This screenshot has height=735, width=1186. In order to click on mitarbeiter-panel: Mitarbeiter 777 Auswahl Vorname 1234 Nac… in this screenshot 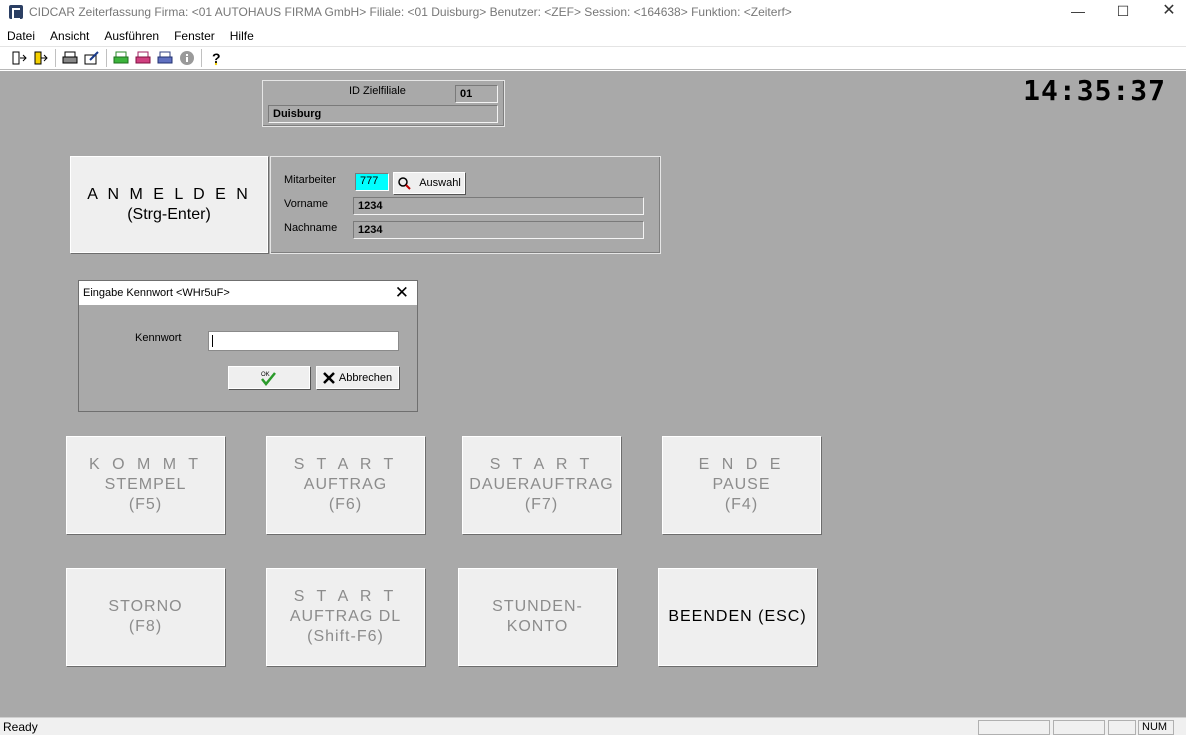, I will do `click(465, 205)`.